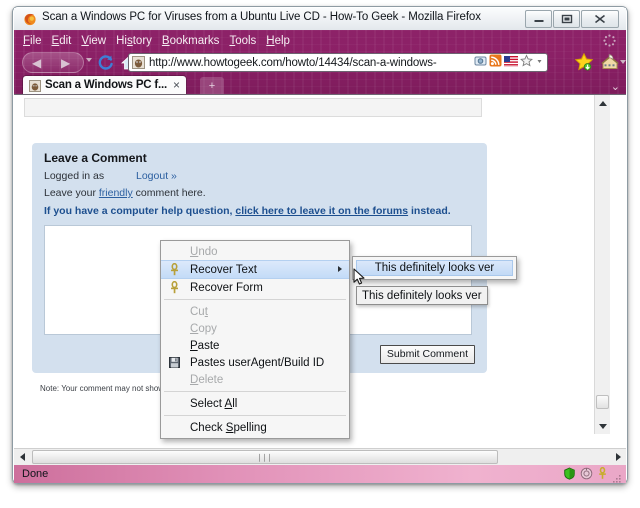 The width and height of the screenshot is (640, 508). What do you see at coordinates (610, 62) in the screenshot?
I see `home-toolbar-icon` at bounding box center [610, 62].